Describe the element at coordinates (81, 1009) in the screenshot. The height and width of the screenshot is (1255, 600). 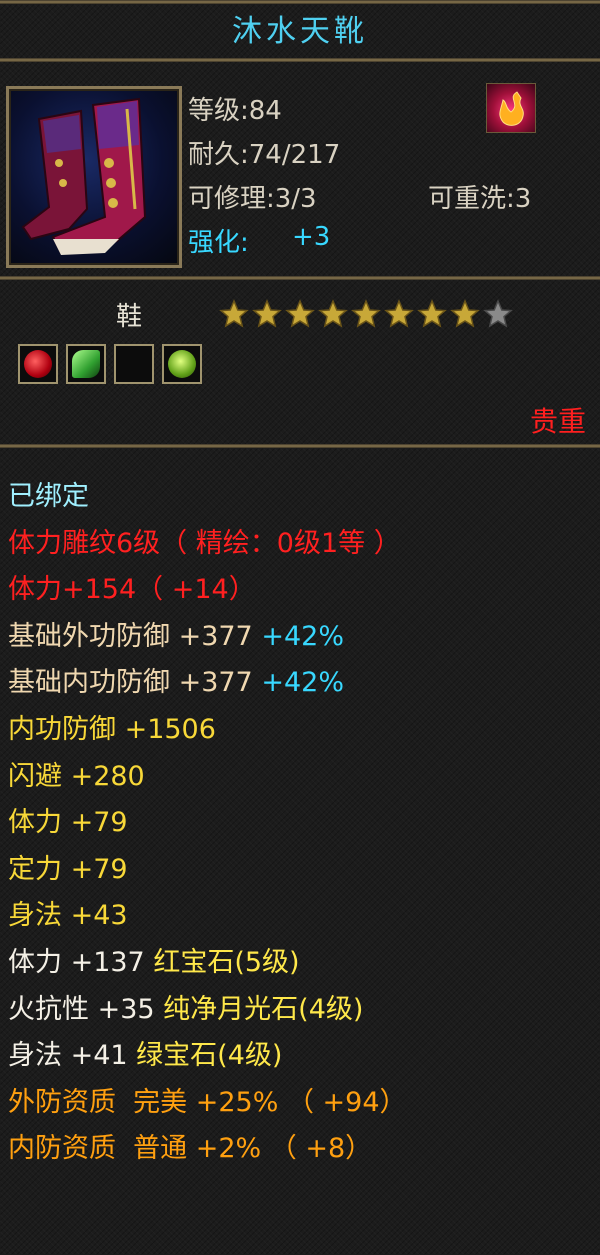
I see `gem-fire-label: 火抗性 +35` at that location.